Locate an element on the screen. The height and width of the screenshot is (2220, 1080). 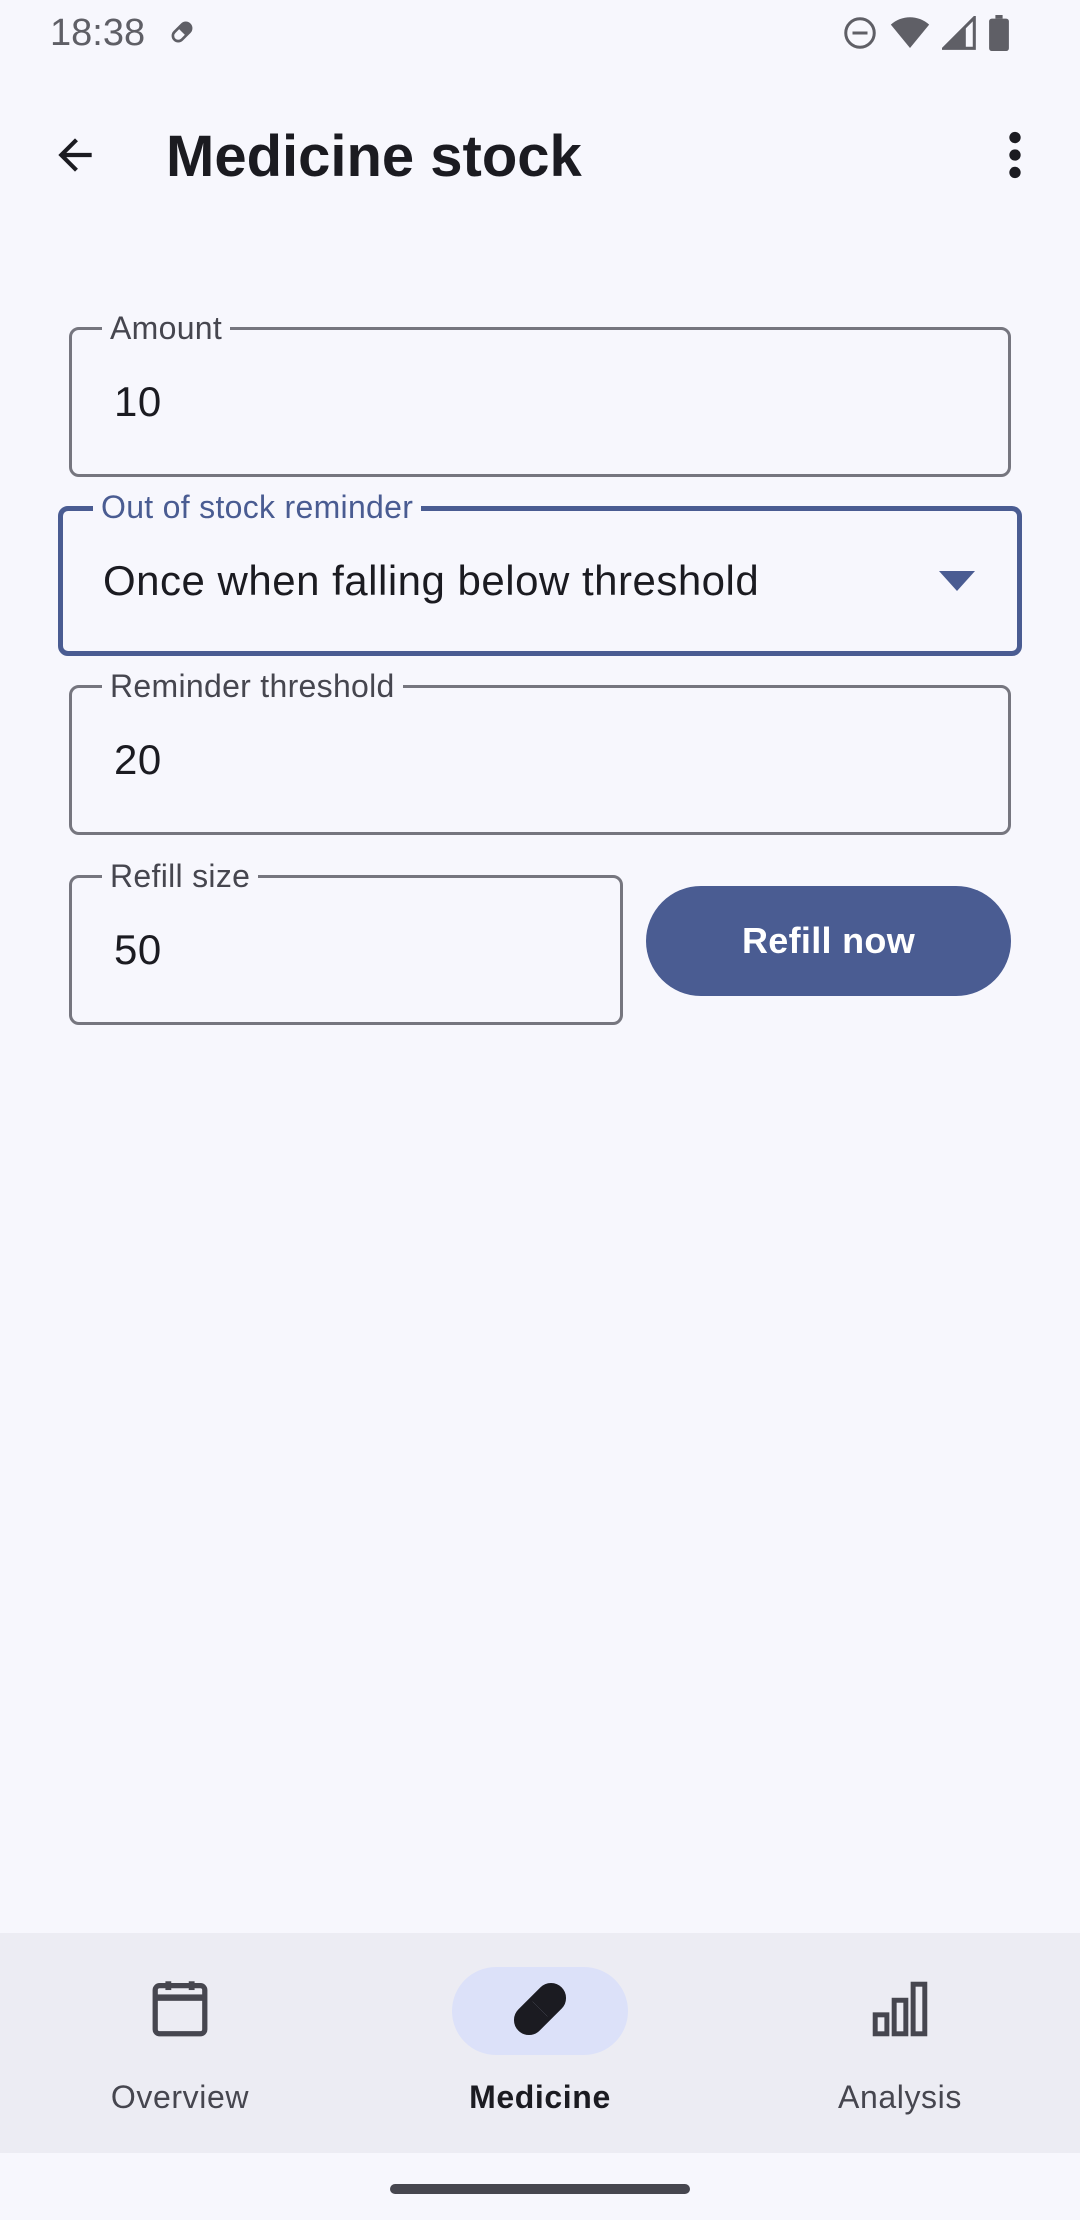
page-title: Medicine stock is located at coordinates (374, 156).